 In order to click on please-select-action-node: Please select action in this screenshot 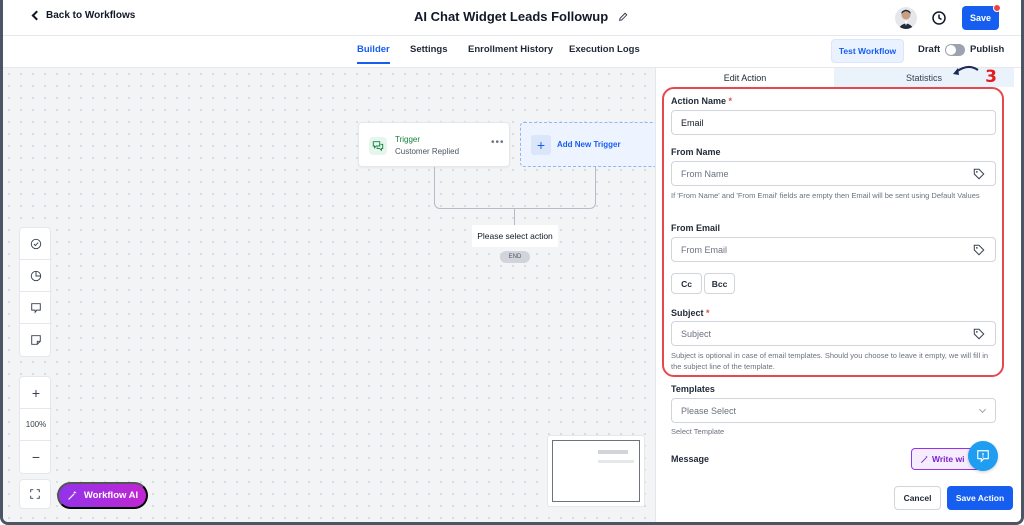, I will do `click(515, 236)`.